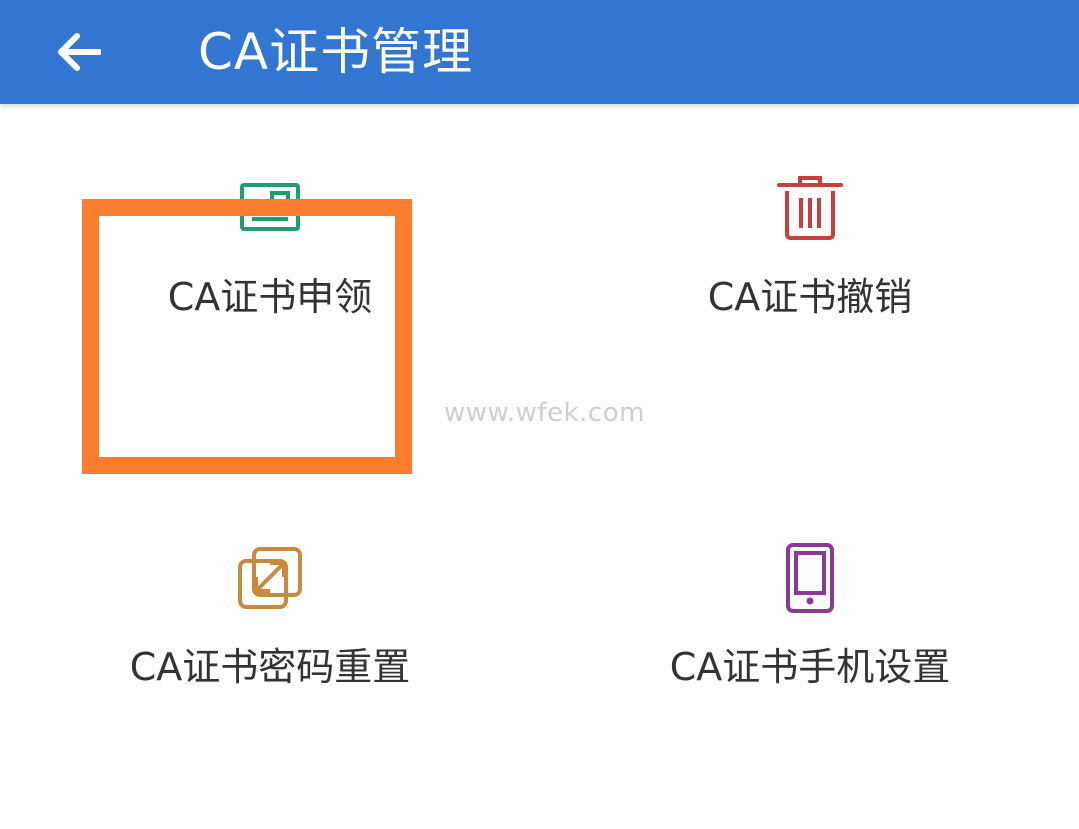  What do you see at coordinates (270, 208) in the screenshot?
I see `certificate-card-icon` at bounding box center [270, 208].